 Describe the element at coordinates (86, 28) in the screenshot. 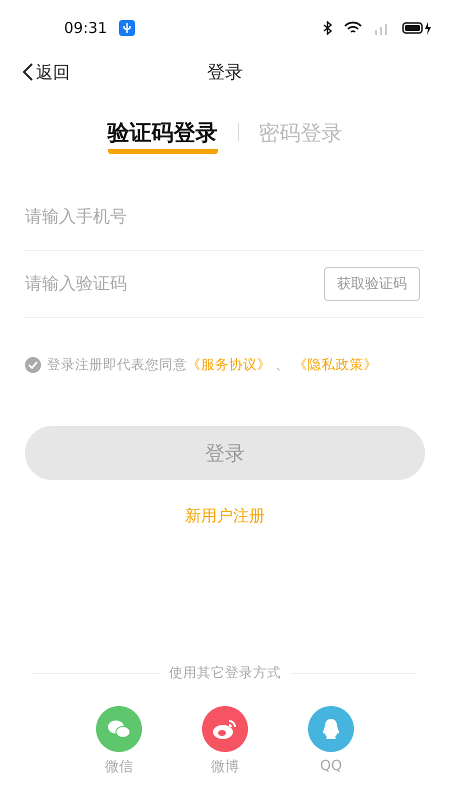

I see `status-time: 09:31` at that location.